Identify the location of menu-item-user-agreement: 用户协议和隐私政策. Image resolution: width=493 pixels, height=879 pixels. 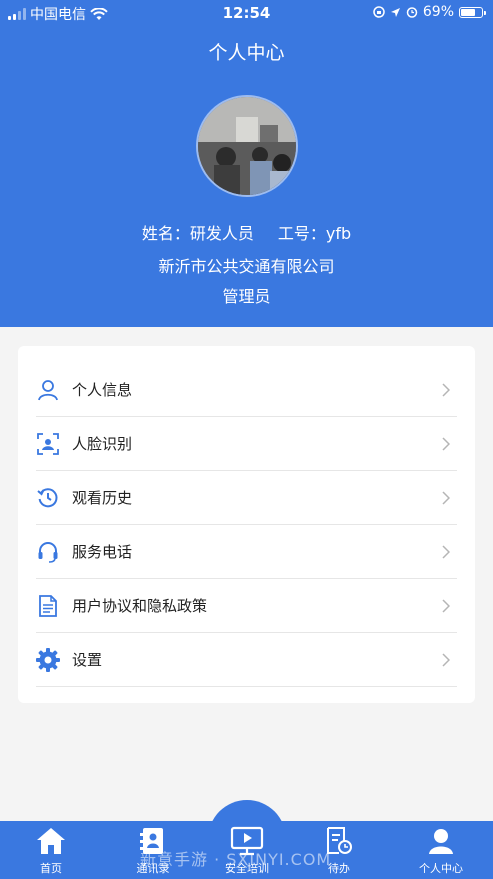
(246, 606).